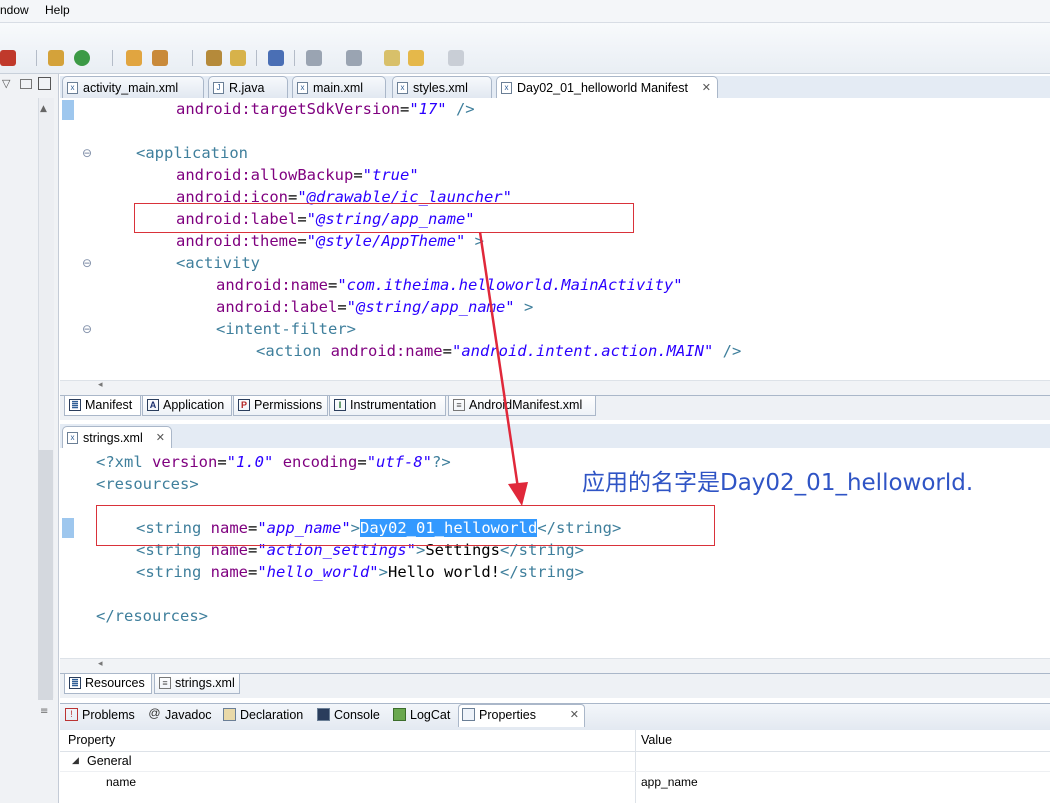  Describe the element at coordinates (71, 714) in the screenshot. I see `problems-icon: !` at that location.